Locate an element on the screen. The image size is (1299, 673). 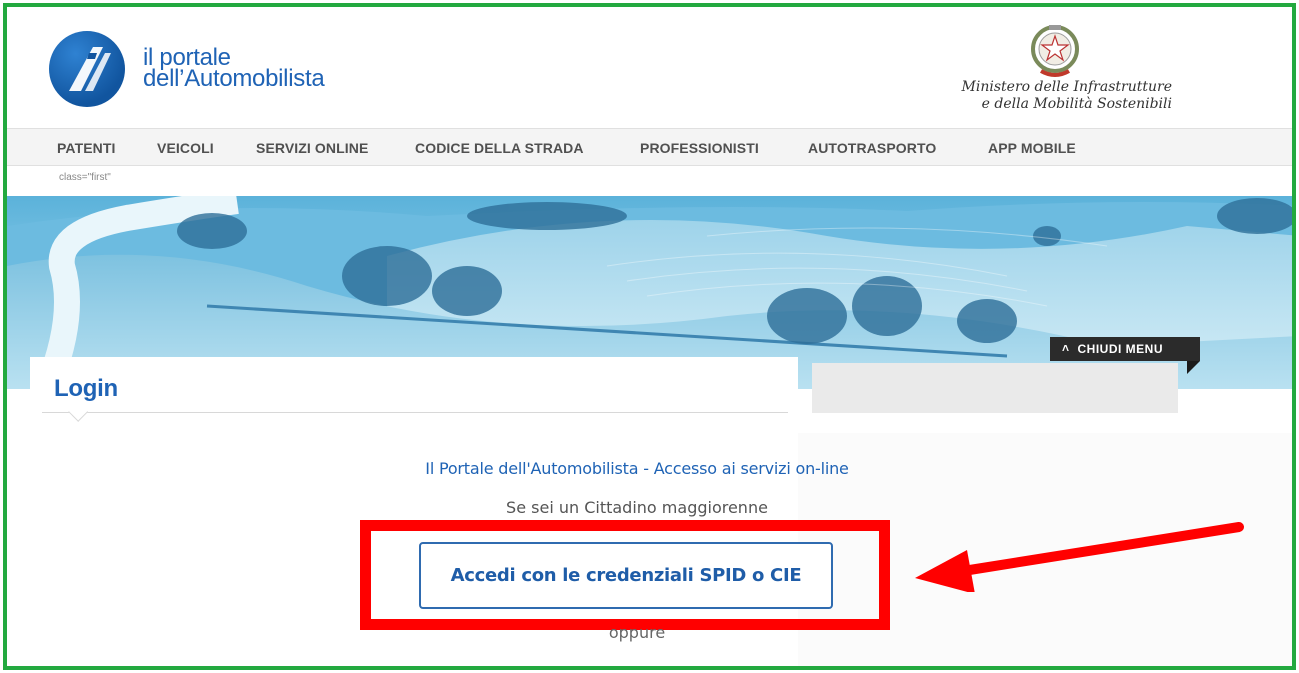
title-divider is located at coordinates (415, 412).